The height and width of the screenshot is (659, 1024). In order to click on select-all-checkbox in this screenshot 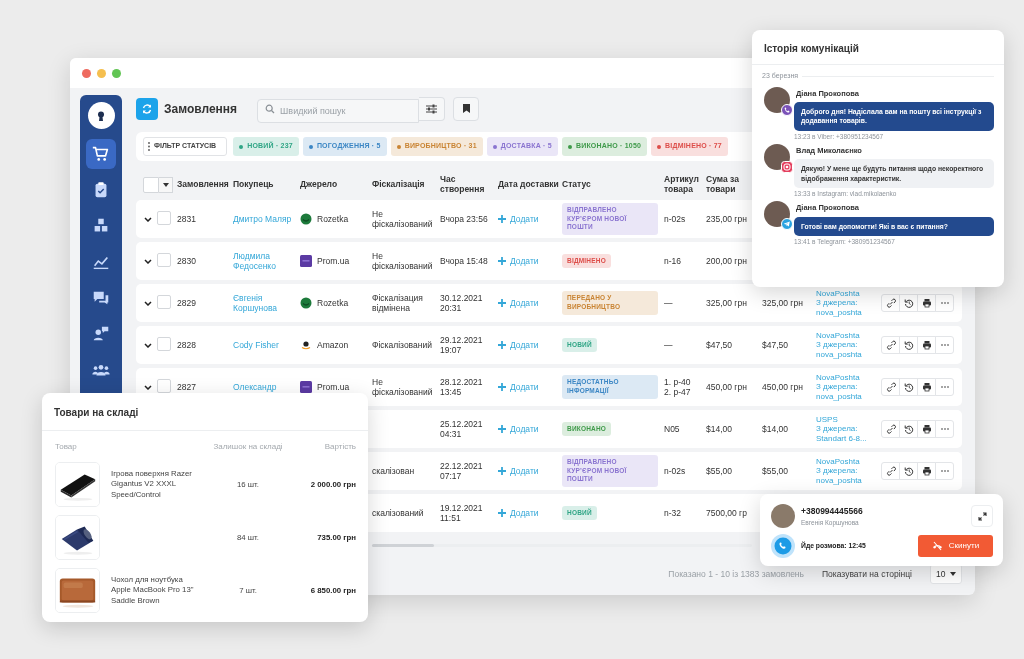, I will do `click(151, 184)`.